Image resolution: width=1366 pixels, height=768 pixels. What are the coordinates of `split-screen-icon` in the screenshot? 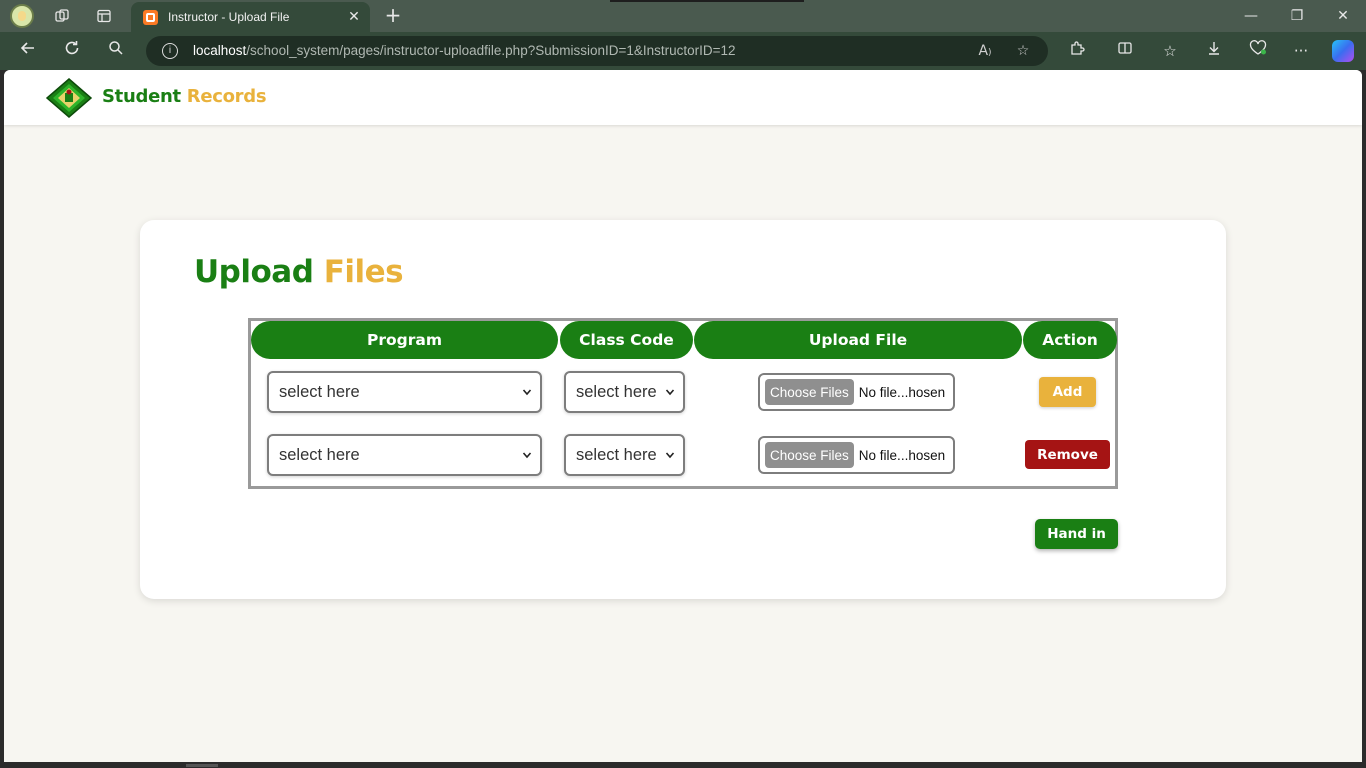 It's located at (1125, 51).